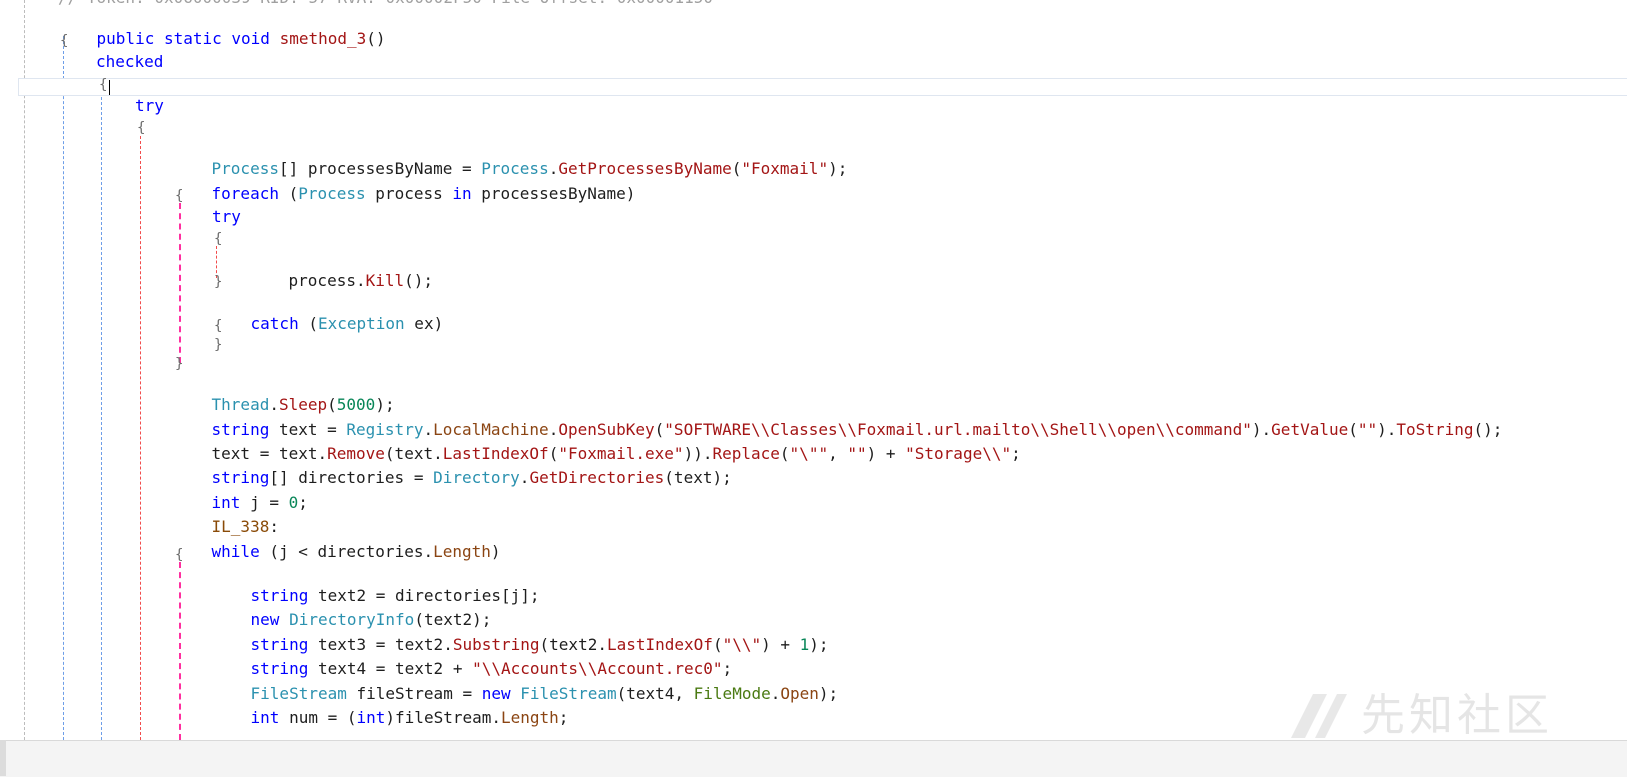  I want to click on code-text: processesByName), so click(553, 193).